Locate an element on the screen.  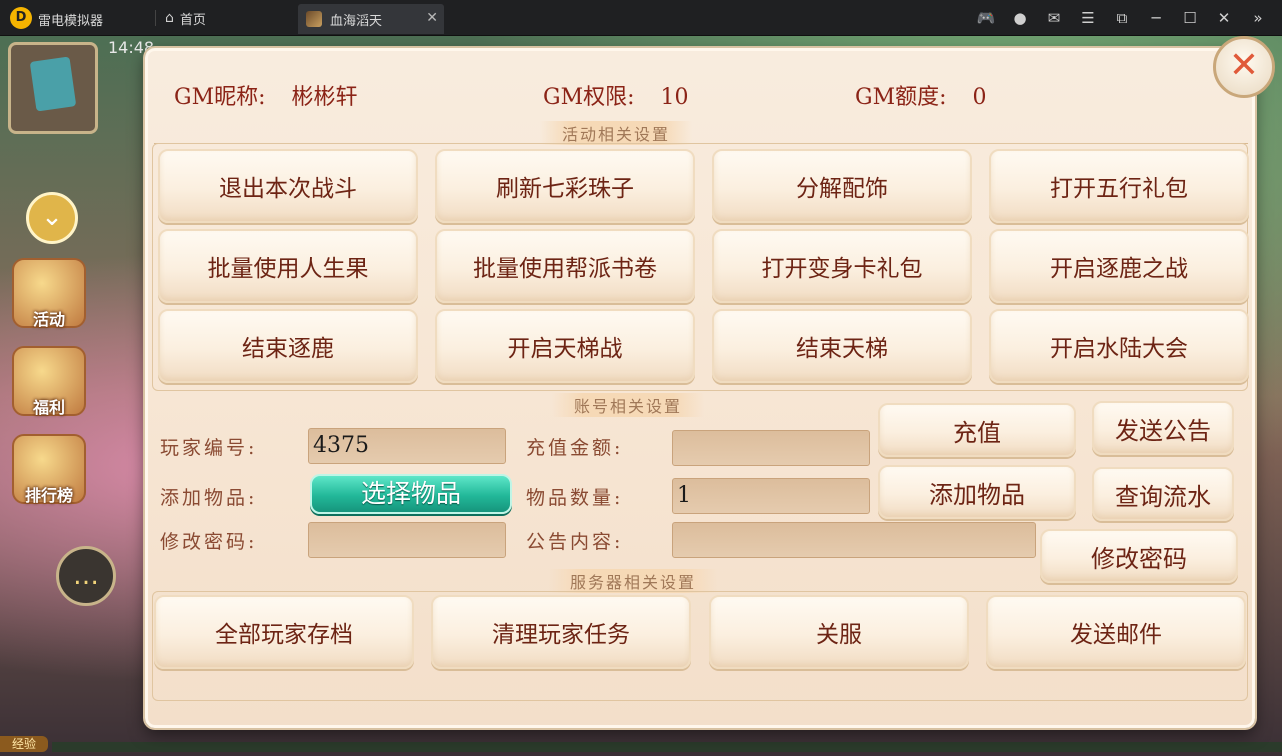
exit-battle-button: 退出本次战斗 is located at coordinates (288, 186).